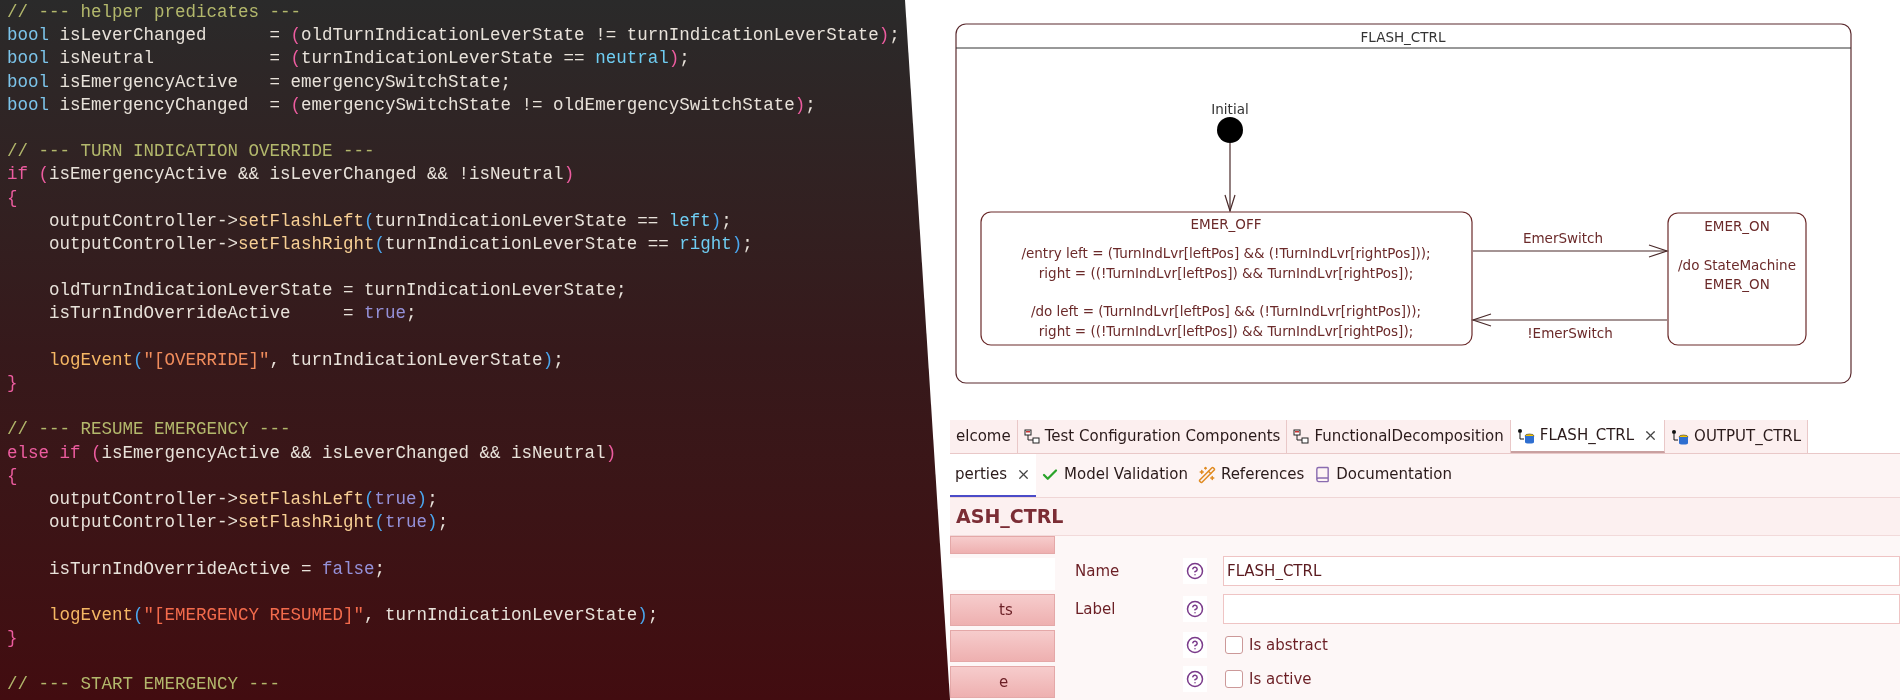 The height and width of the screenshot is (700, 1900). Describe the element at coordinates (1561, 609) in the screenshot. I see `text-field` at that location.